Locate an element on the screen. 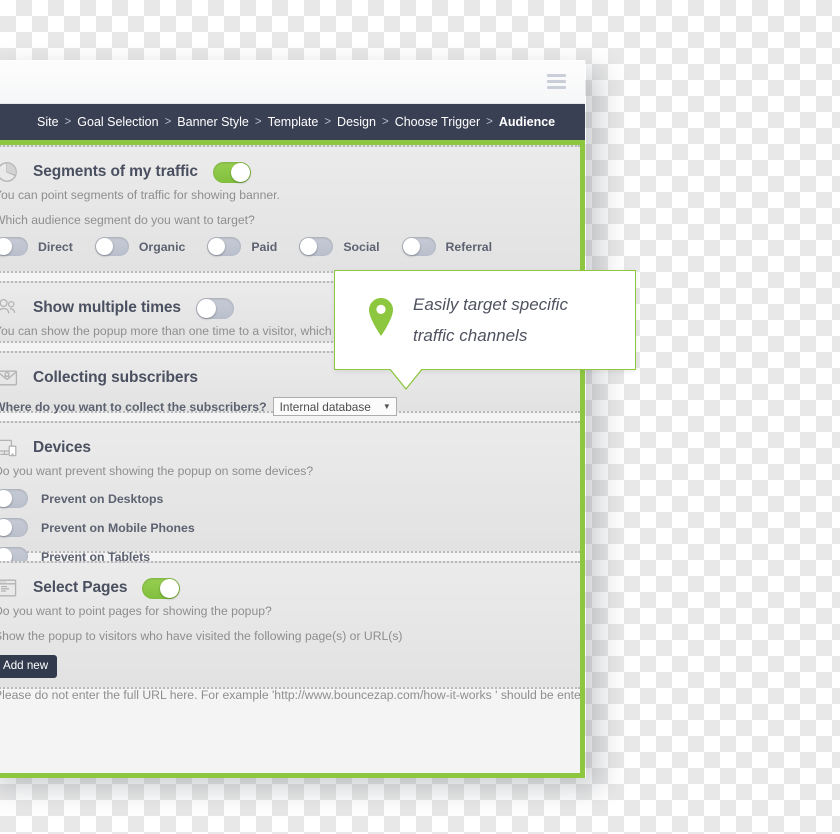 The image size is (840, 834). segment-option-direct: Direct is located at coordinates (36, 246).